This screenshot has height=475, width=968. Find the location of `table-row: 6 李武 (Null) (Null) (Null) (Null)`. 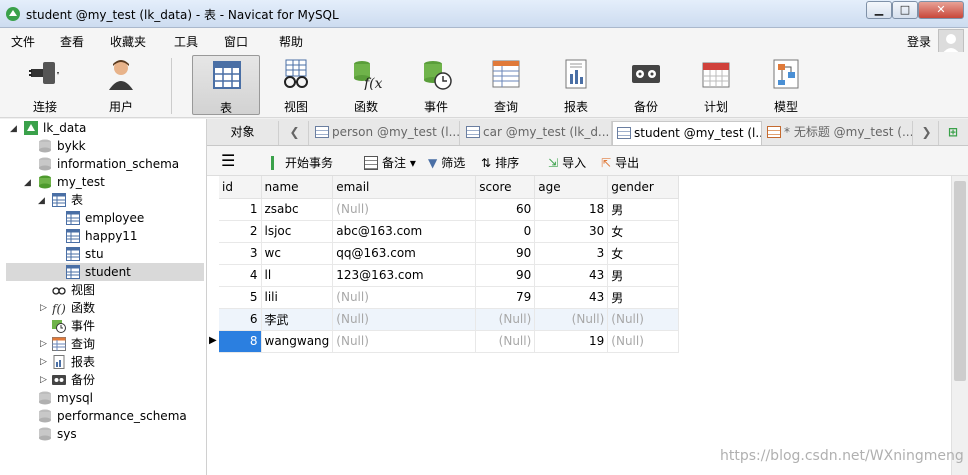

table-row: 6 李武 (Null) (Null) (Null) (Null) is located at coordinates (449, 319).